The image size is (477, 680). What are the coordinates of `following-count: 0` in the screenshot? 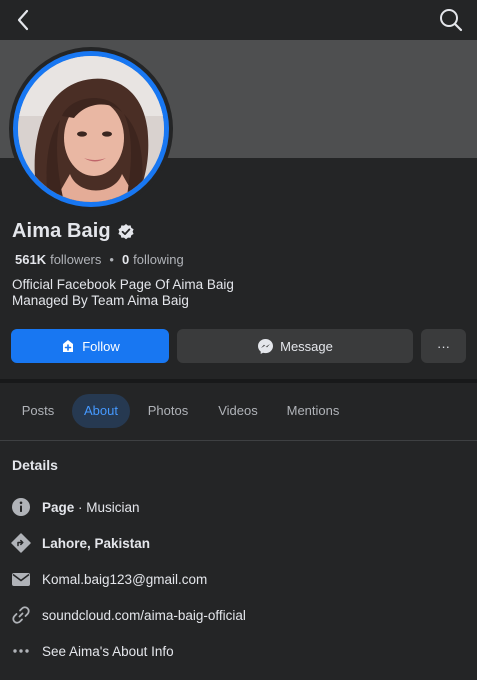 It's located at (125, 259).